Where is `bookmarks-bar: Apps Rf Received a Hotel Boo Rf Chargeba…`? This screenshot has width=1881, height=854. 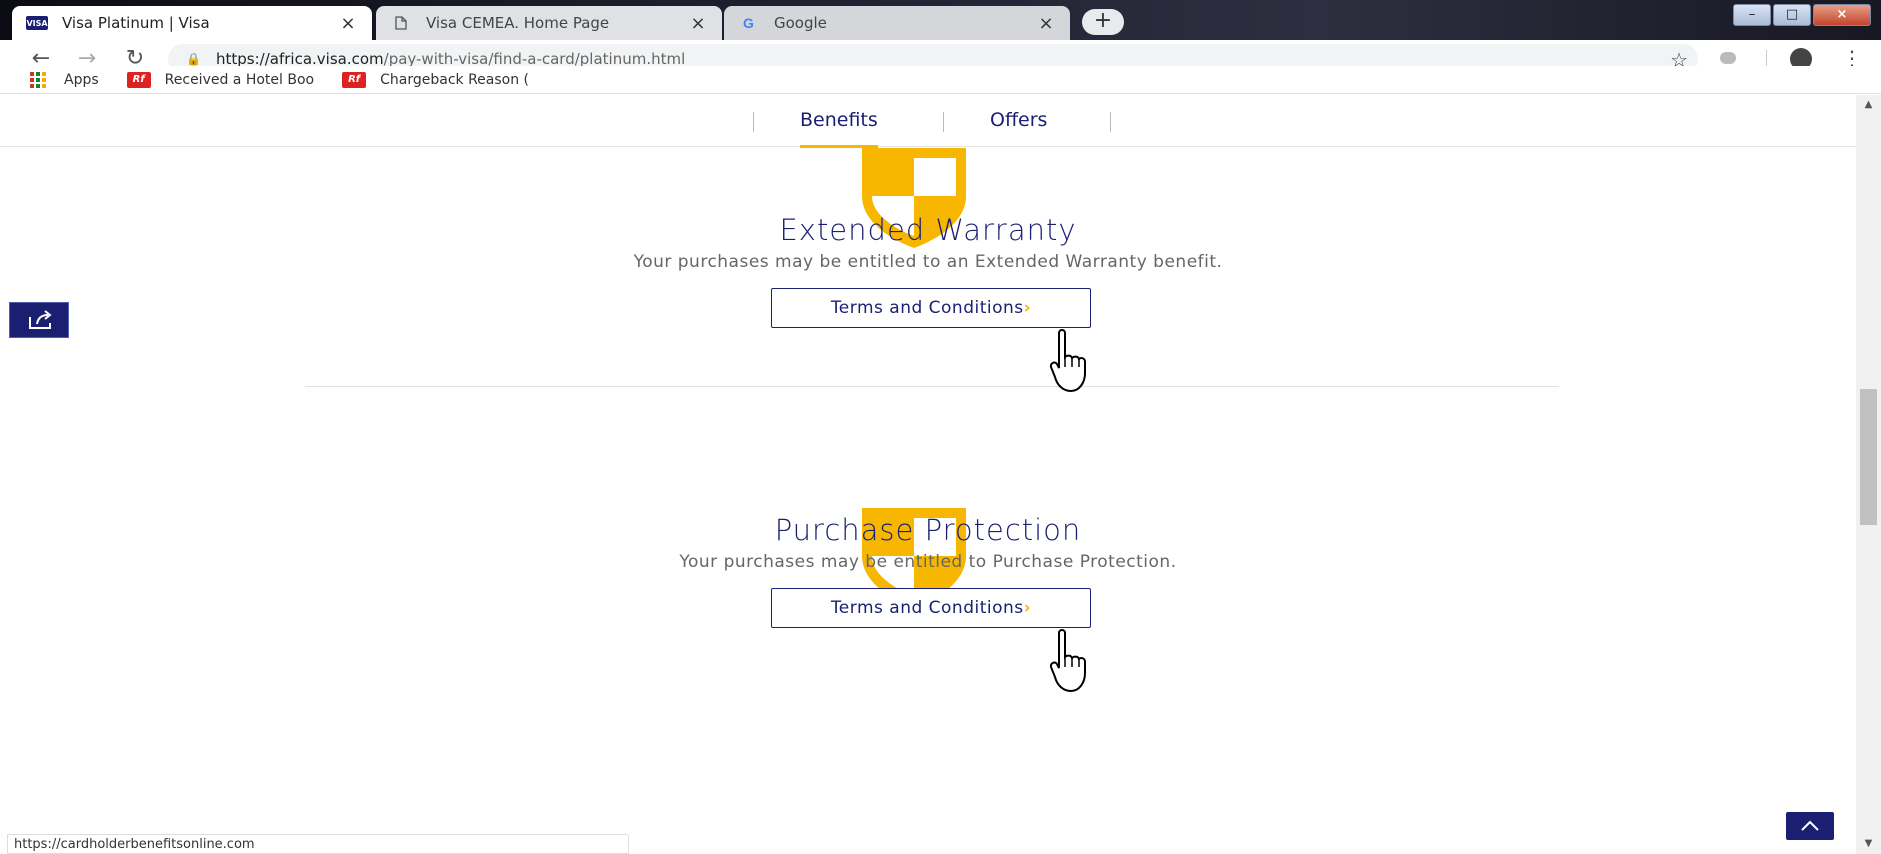 bookmarks-bar: Apps Rf Received a Hotel Boo Rf Chargeba… is located at coordinates (940, 80).